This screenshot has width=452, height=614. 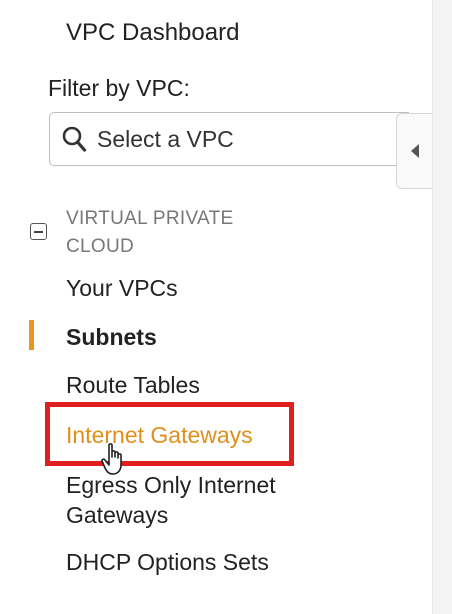 What do you see at coordinates (167, 562) in the screenshot?
I see `nav-item-dhcp-options-sets: DHCP Options Sets` at bounding box center [167, 562].